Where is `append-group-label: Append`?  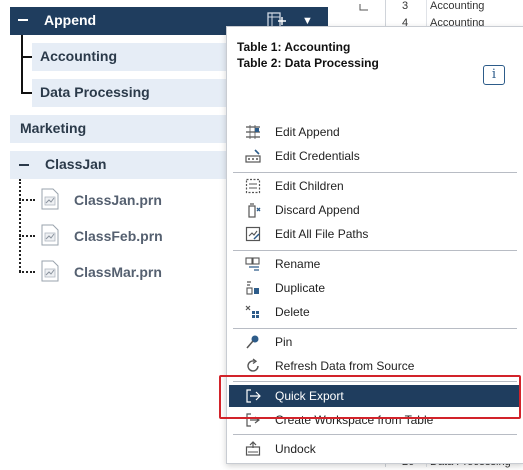
append-group-label: Append is located at coordinates (70, 20).